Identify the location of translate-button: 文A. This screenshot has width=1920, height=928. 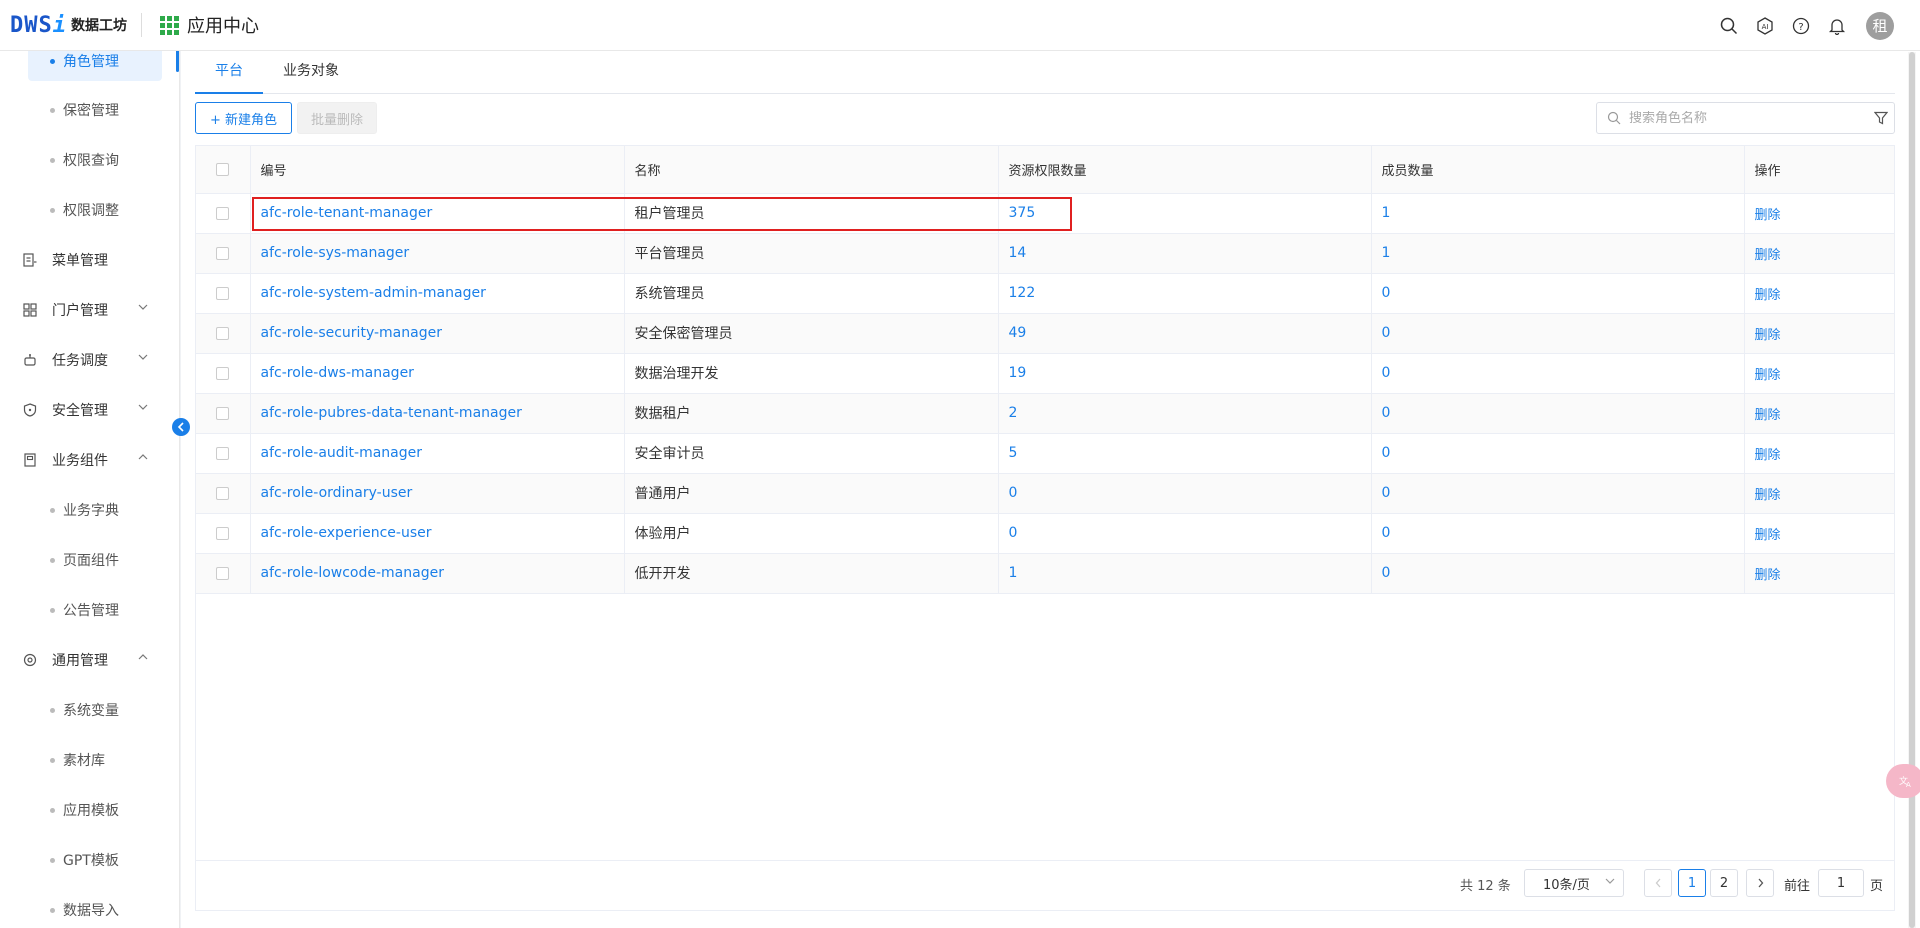
(1903, 781).